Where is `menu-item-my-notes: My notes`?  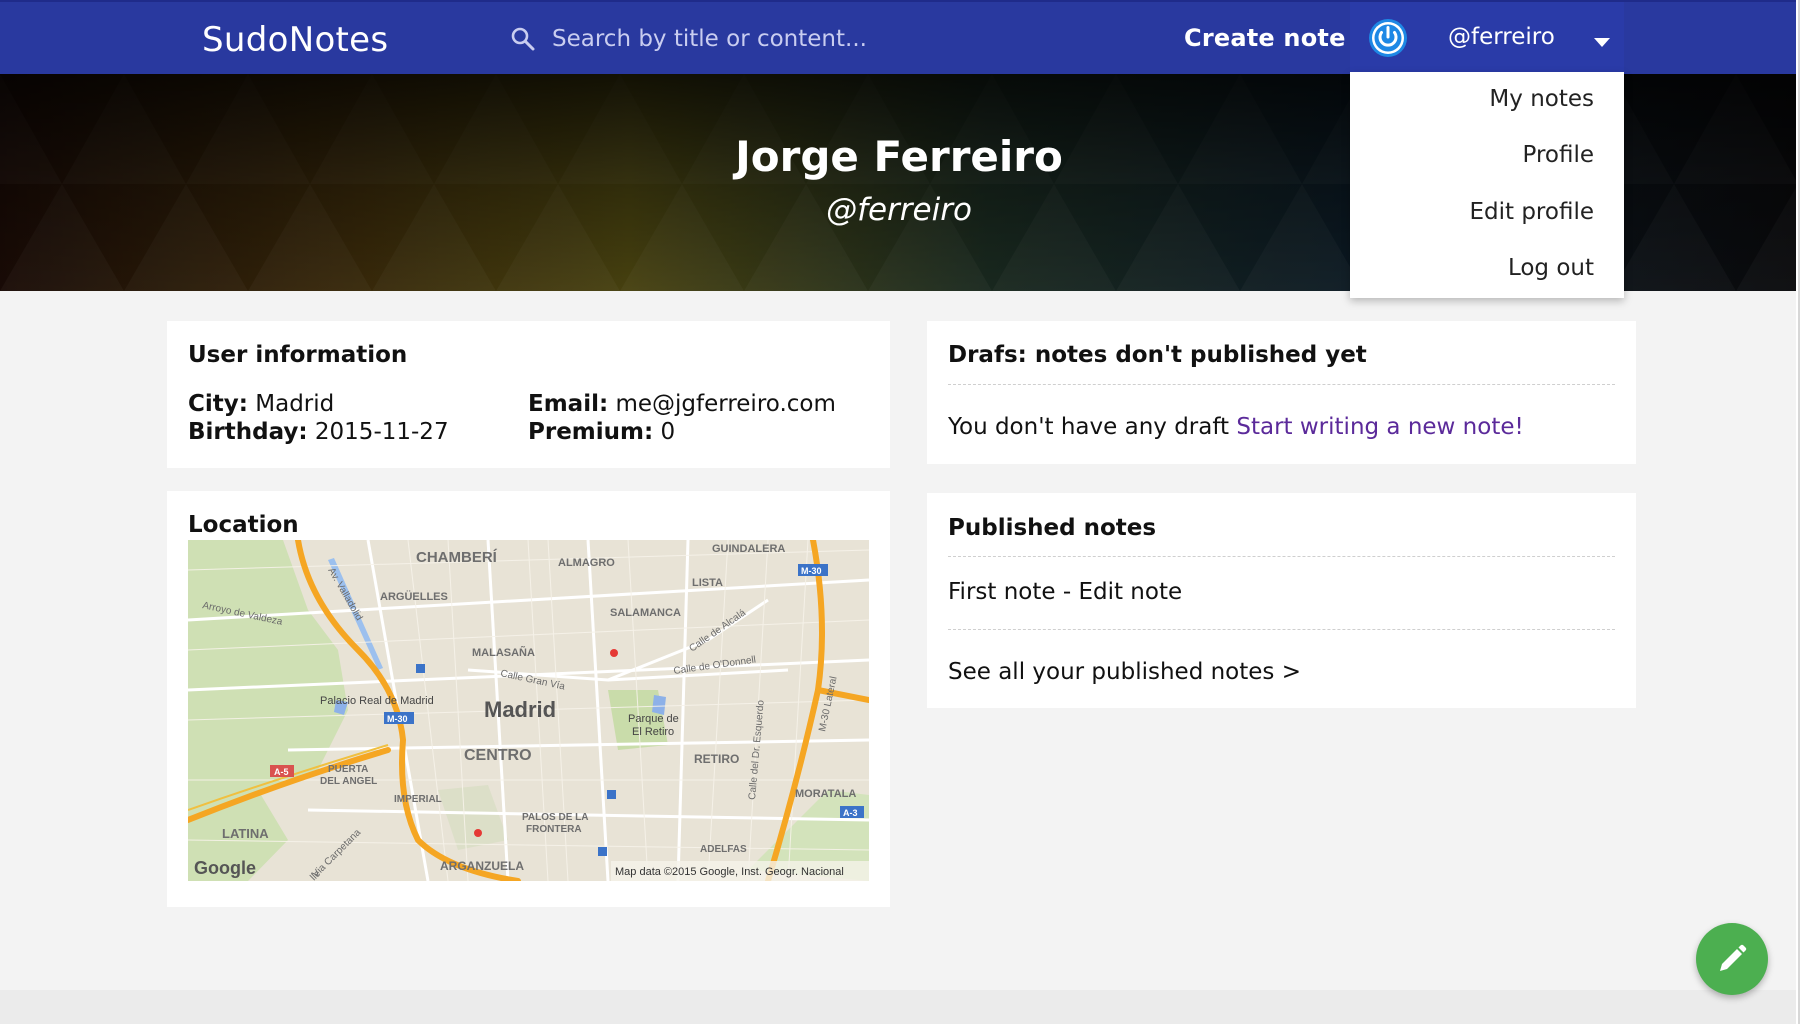
menu-item-my-notes: My notes is located at coordinates (1541, 99).